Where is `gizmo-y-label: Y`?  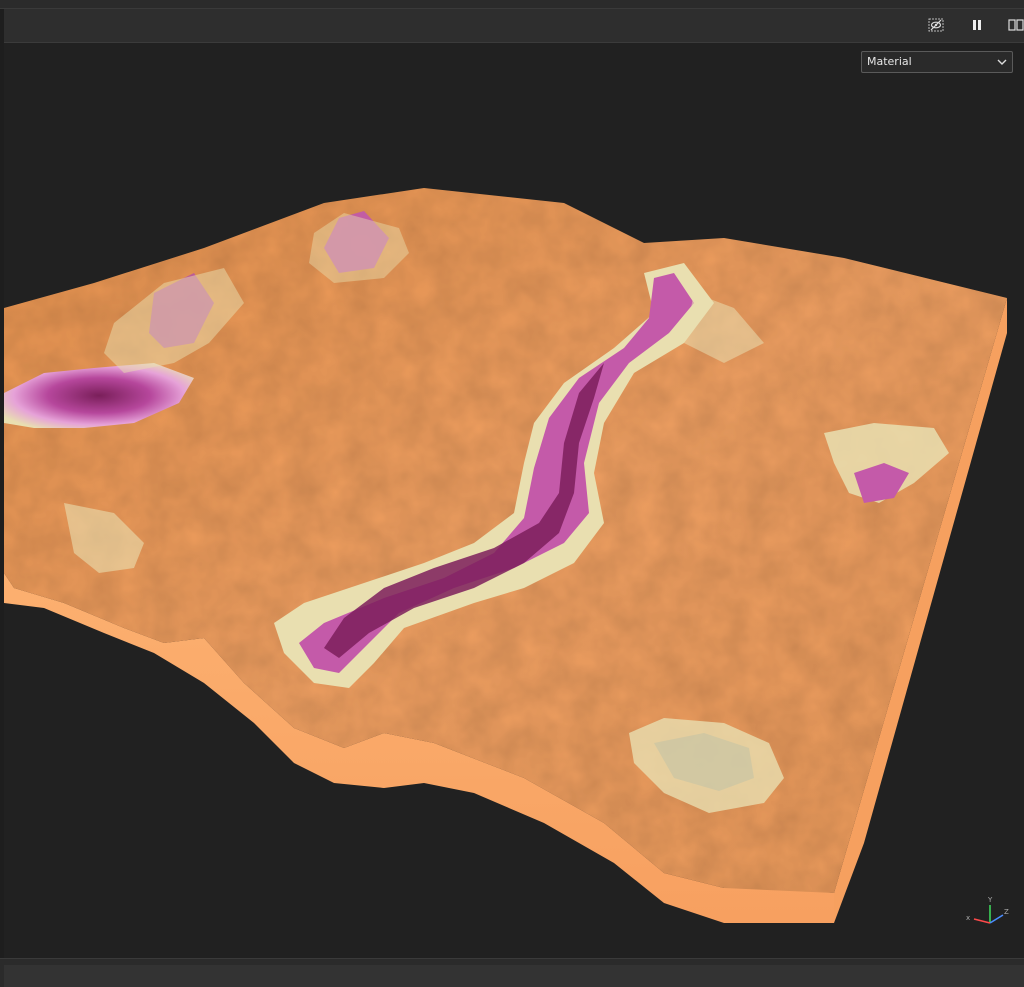
gizmo-y-label: Y is located at coordinates (990, 900).